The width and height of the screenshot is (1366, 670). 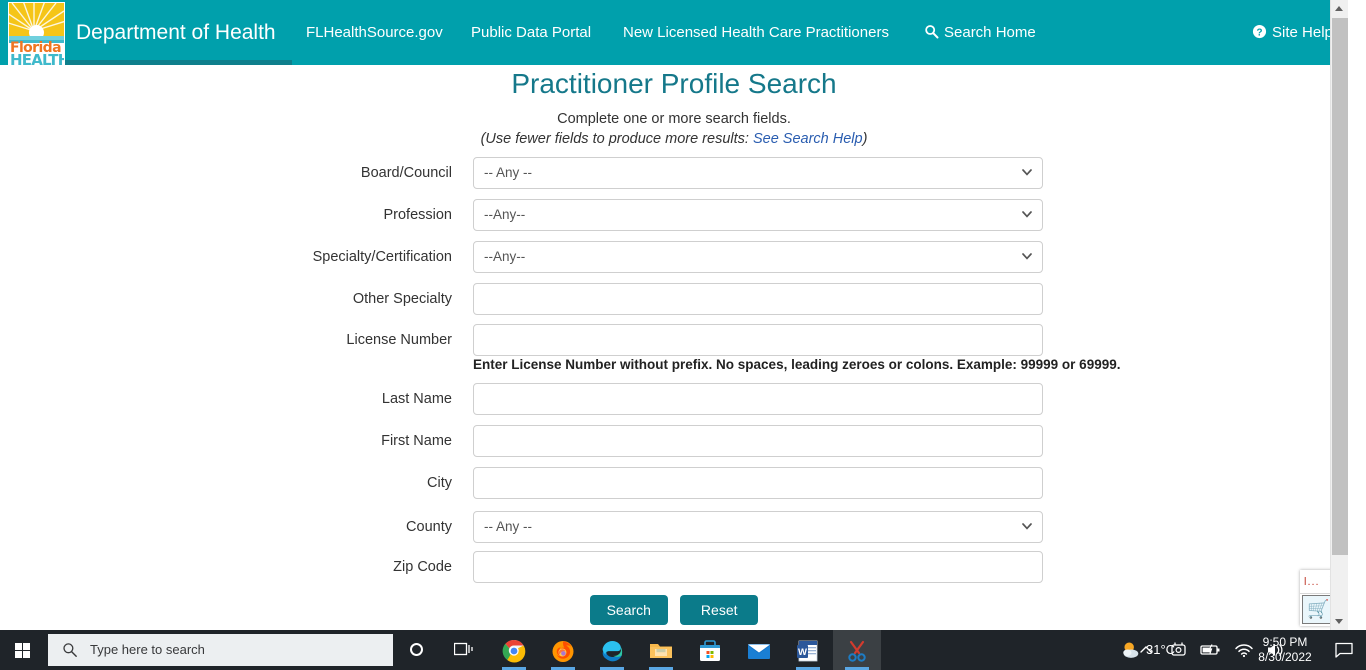 I want to click on action-center-icon, so click(x=1344, y=650).